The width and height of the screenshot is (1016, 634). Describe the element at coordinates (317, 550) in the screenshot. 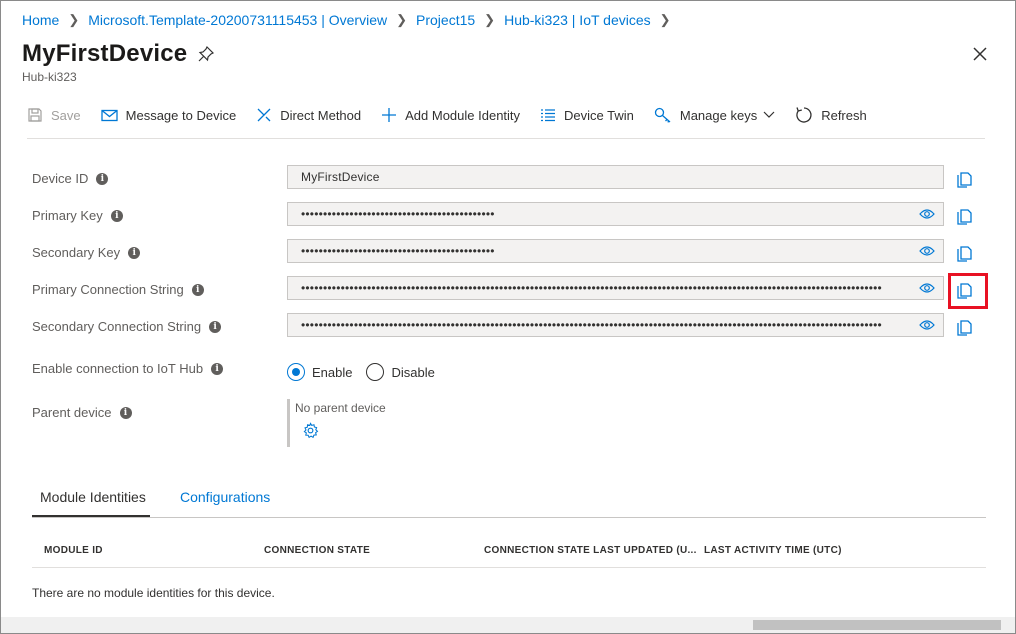

I see `column-header-connection-state: CONNECTION STATE` at that location.